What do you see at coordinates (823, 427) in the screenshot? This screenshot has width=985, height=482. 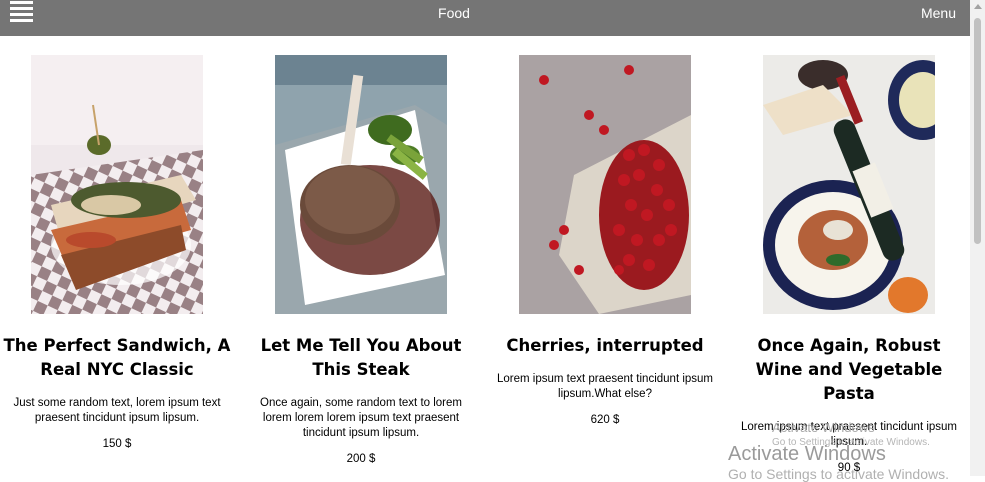 I see `activate-windows-watermark-title: Activate Windows` at bounding box center [823, 427].